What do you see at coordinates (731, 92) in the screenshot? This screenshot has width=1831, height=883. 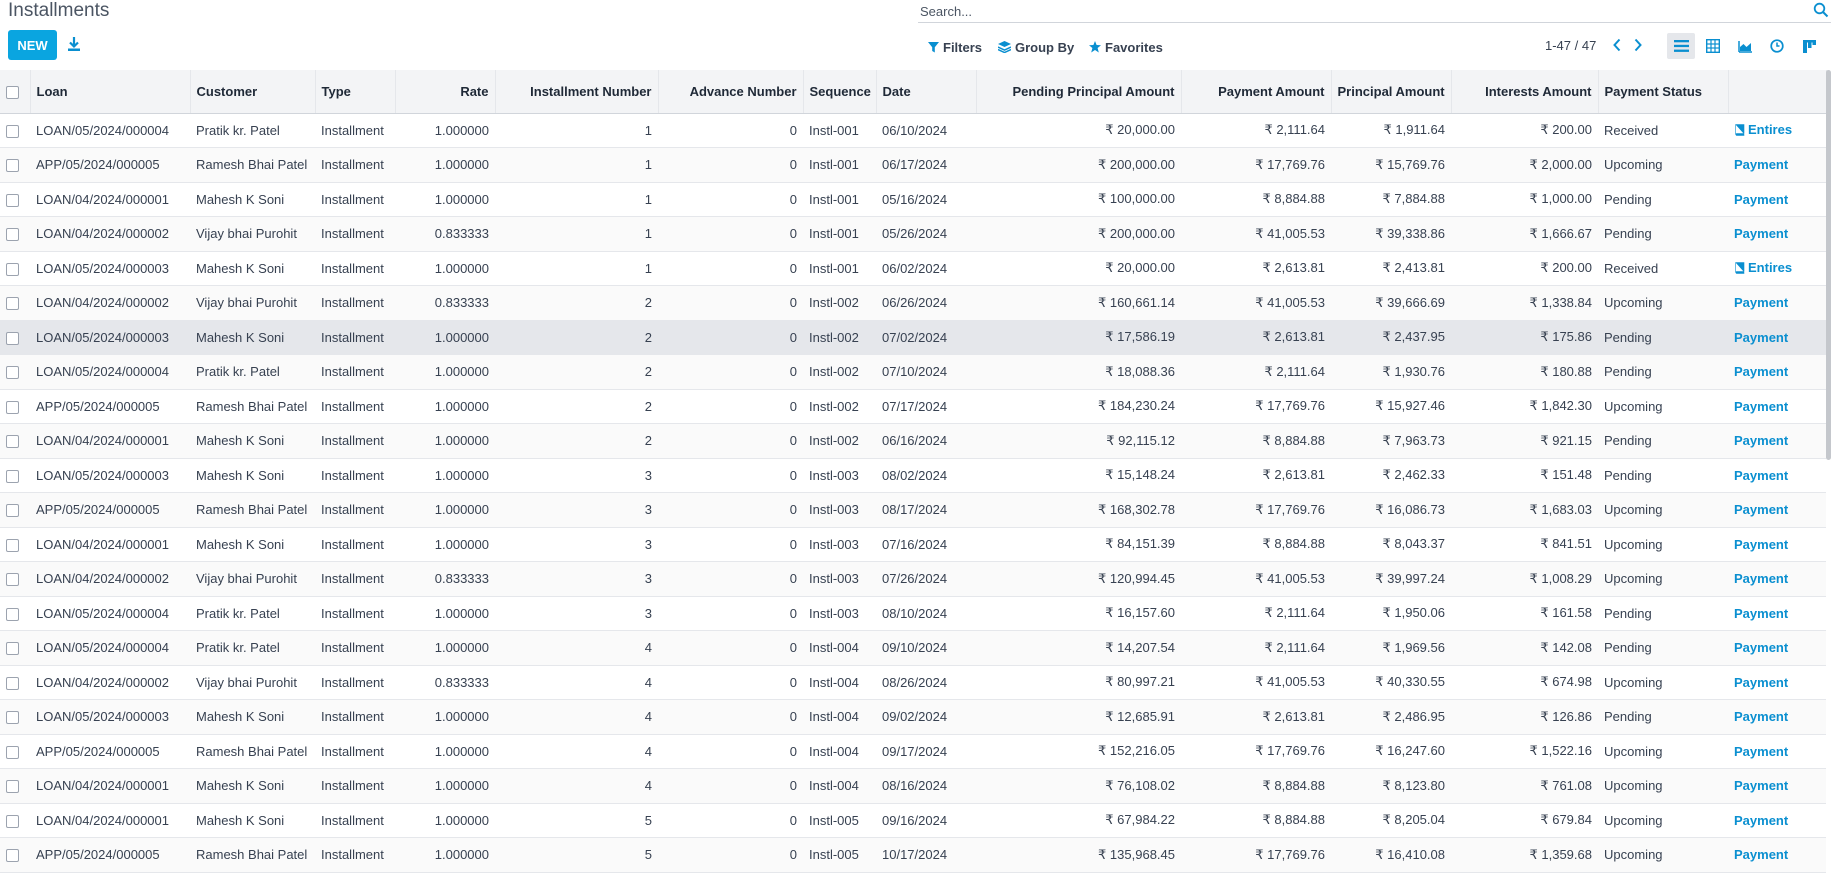 I see `column-header-advance-number: Advance Number` at bounding box center [731, 92].